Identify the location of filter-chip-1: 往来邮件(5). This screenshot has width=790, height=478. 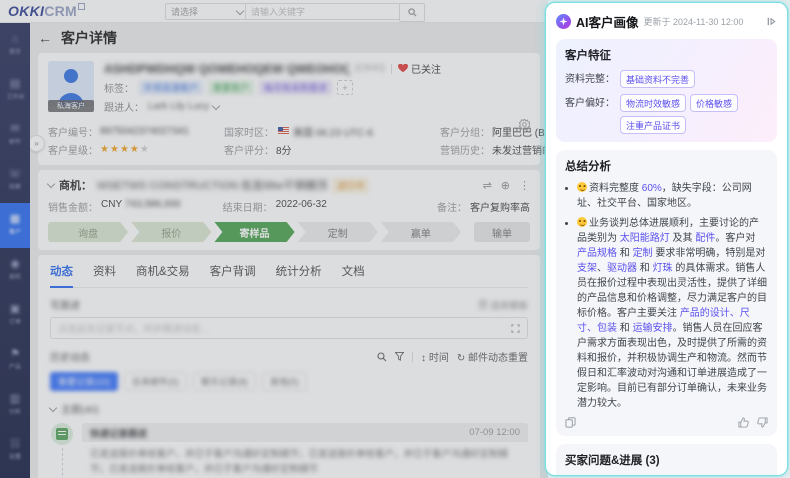
(156, 381).